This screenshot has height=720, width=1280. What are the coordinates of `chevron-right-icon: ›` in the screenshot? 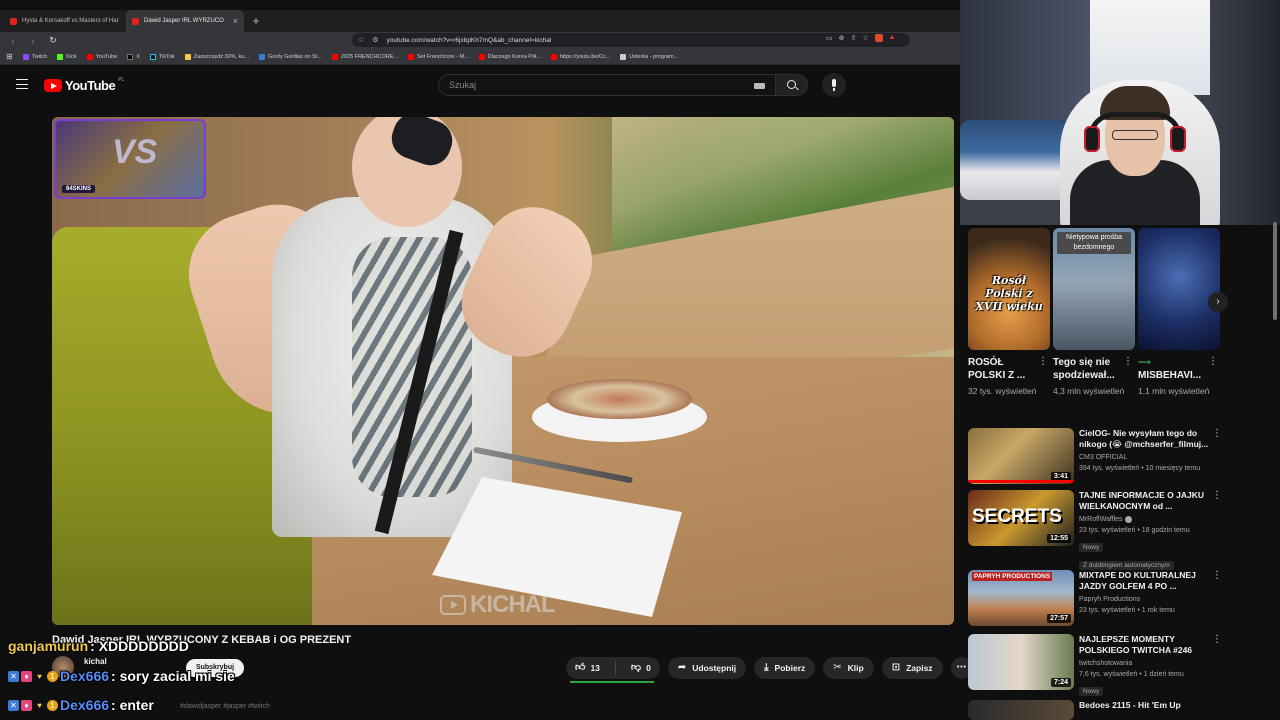 It's located at (1218, 302).